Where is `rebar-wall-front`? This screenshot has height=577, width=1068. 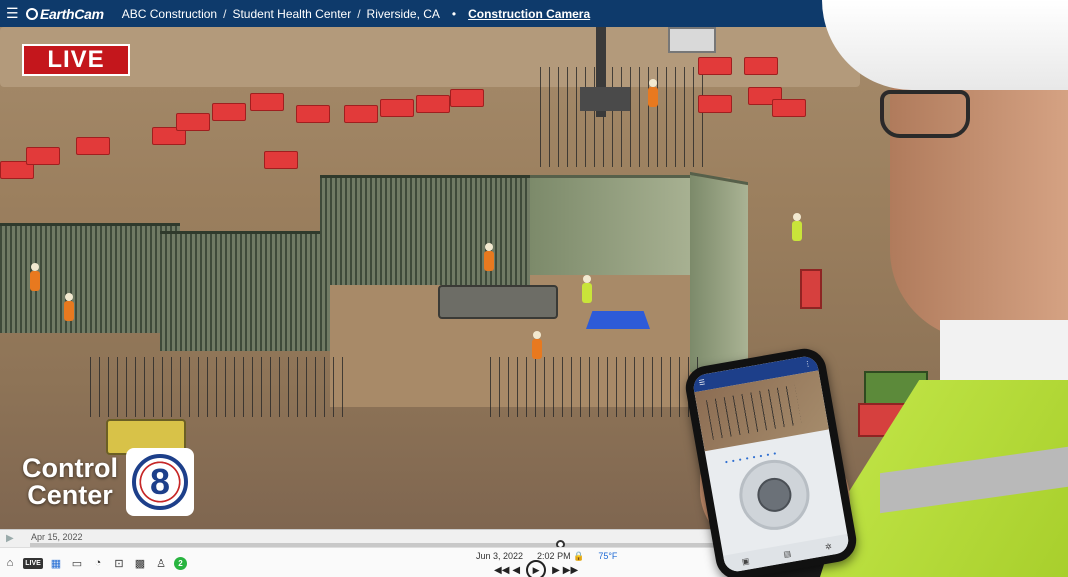
rebar-wall-front is located at coordinates (245, 291).